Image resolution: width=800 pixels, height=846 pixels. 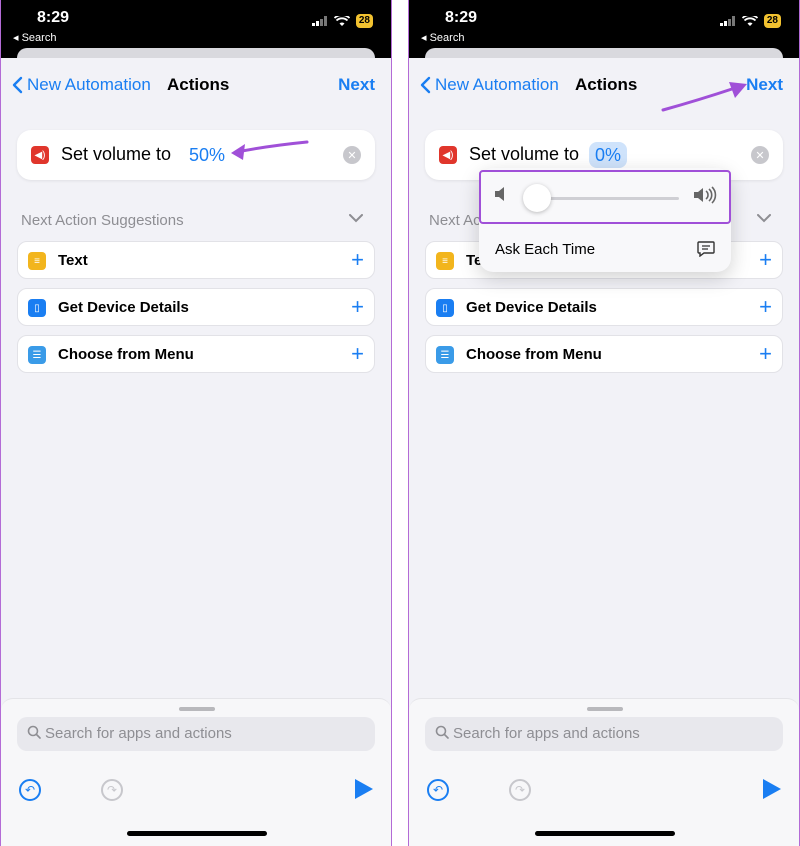 I want to click on volume-value-token: 50%, so click(x=207, y=155).